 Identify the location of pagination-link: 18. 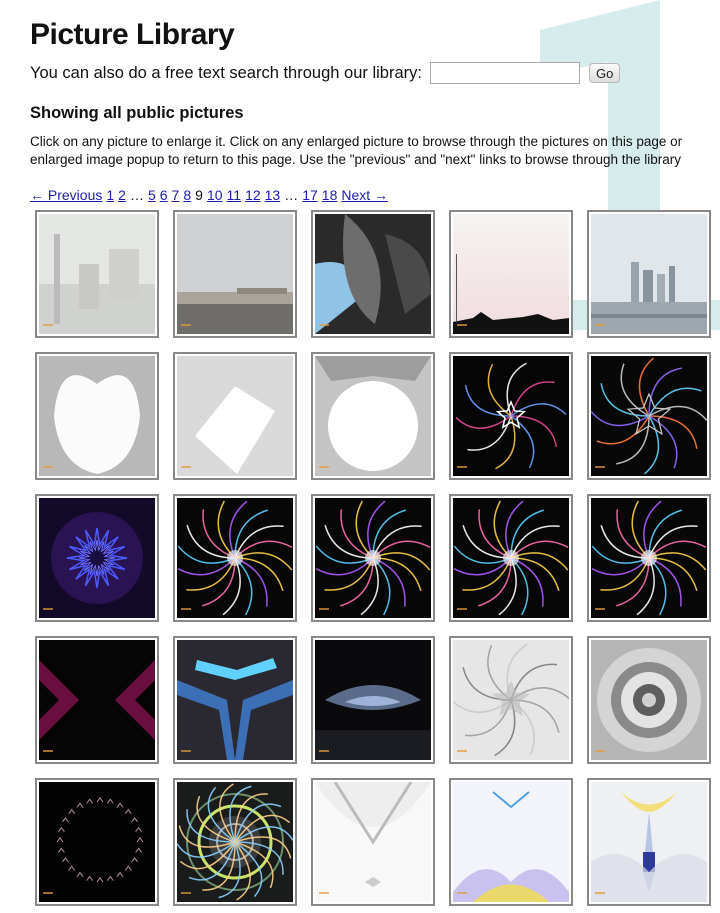
(330, 195).